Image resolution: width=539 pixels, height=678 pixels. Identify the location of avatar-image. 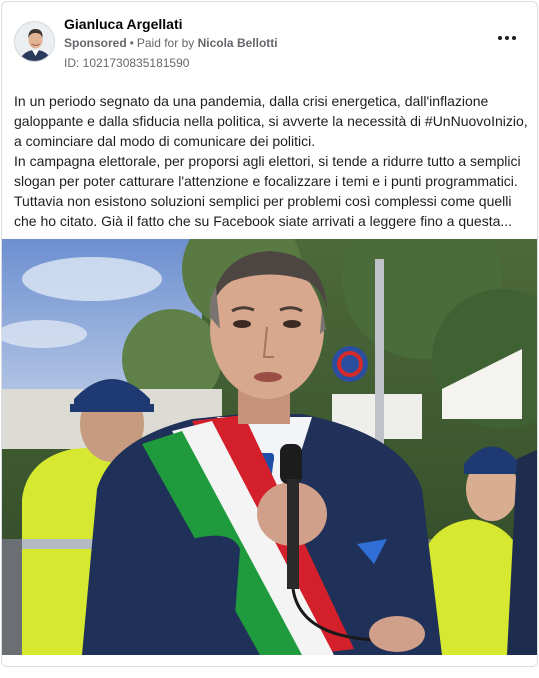
(34, 41).